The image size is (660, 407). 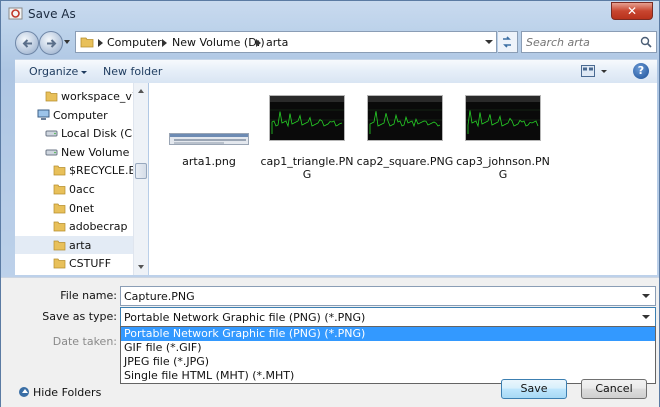 I want to click on nav-scrollbar, so click(x=140, y=179).